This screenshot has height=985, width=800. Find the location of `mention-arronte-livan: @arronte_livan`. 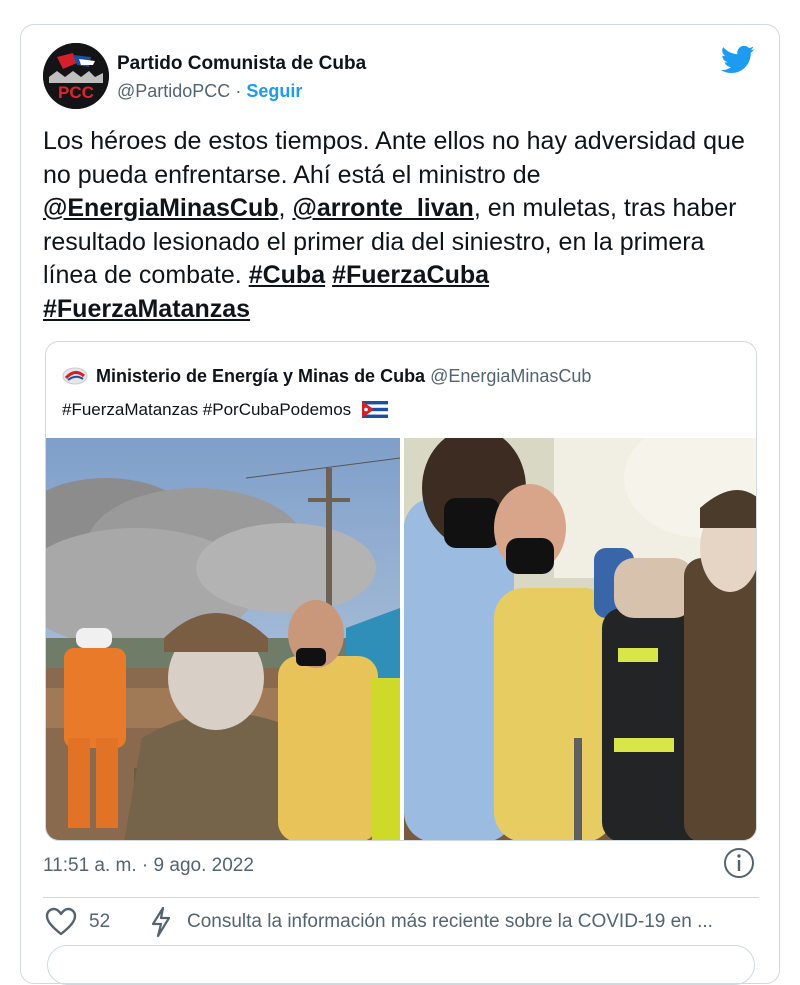

mention-arronte-livan: @arronte_livan is located at coordinates (382, 208).